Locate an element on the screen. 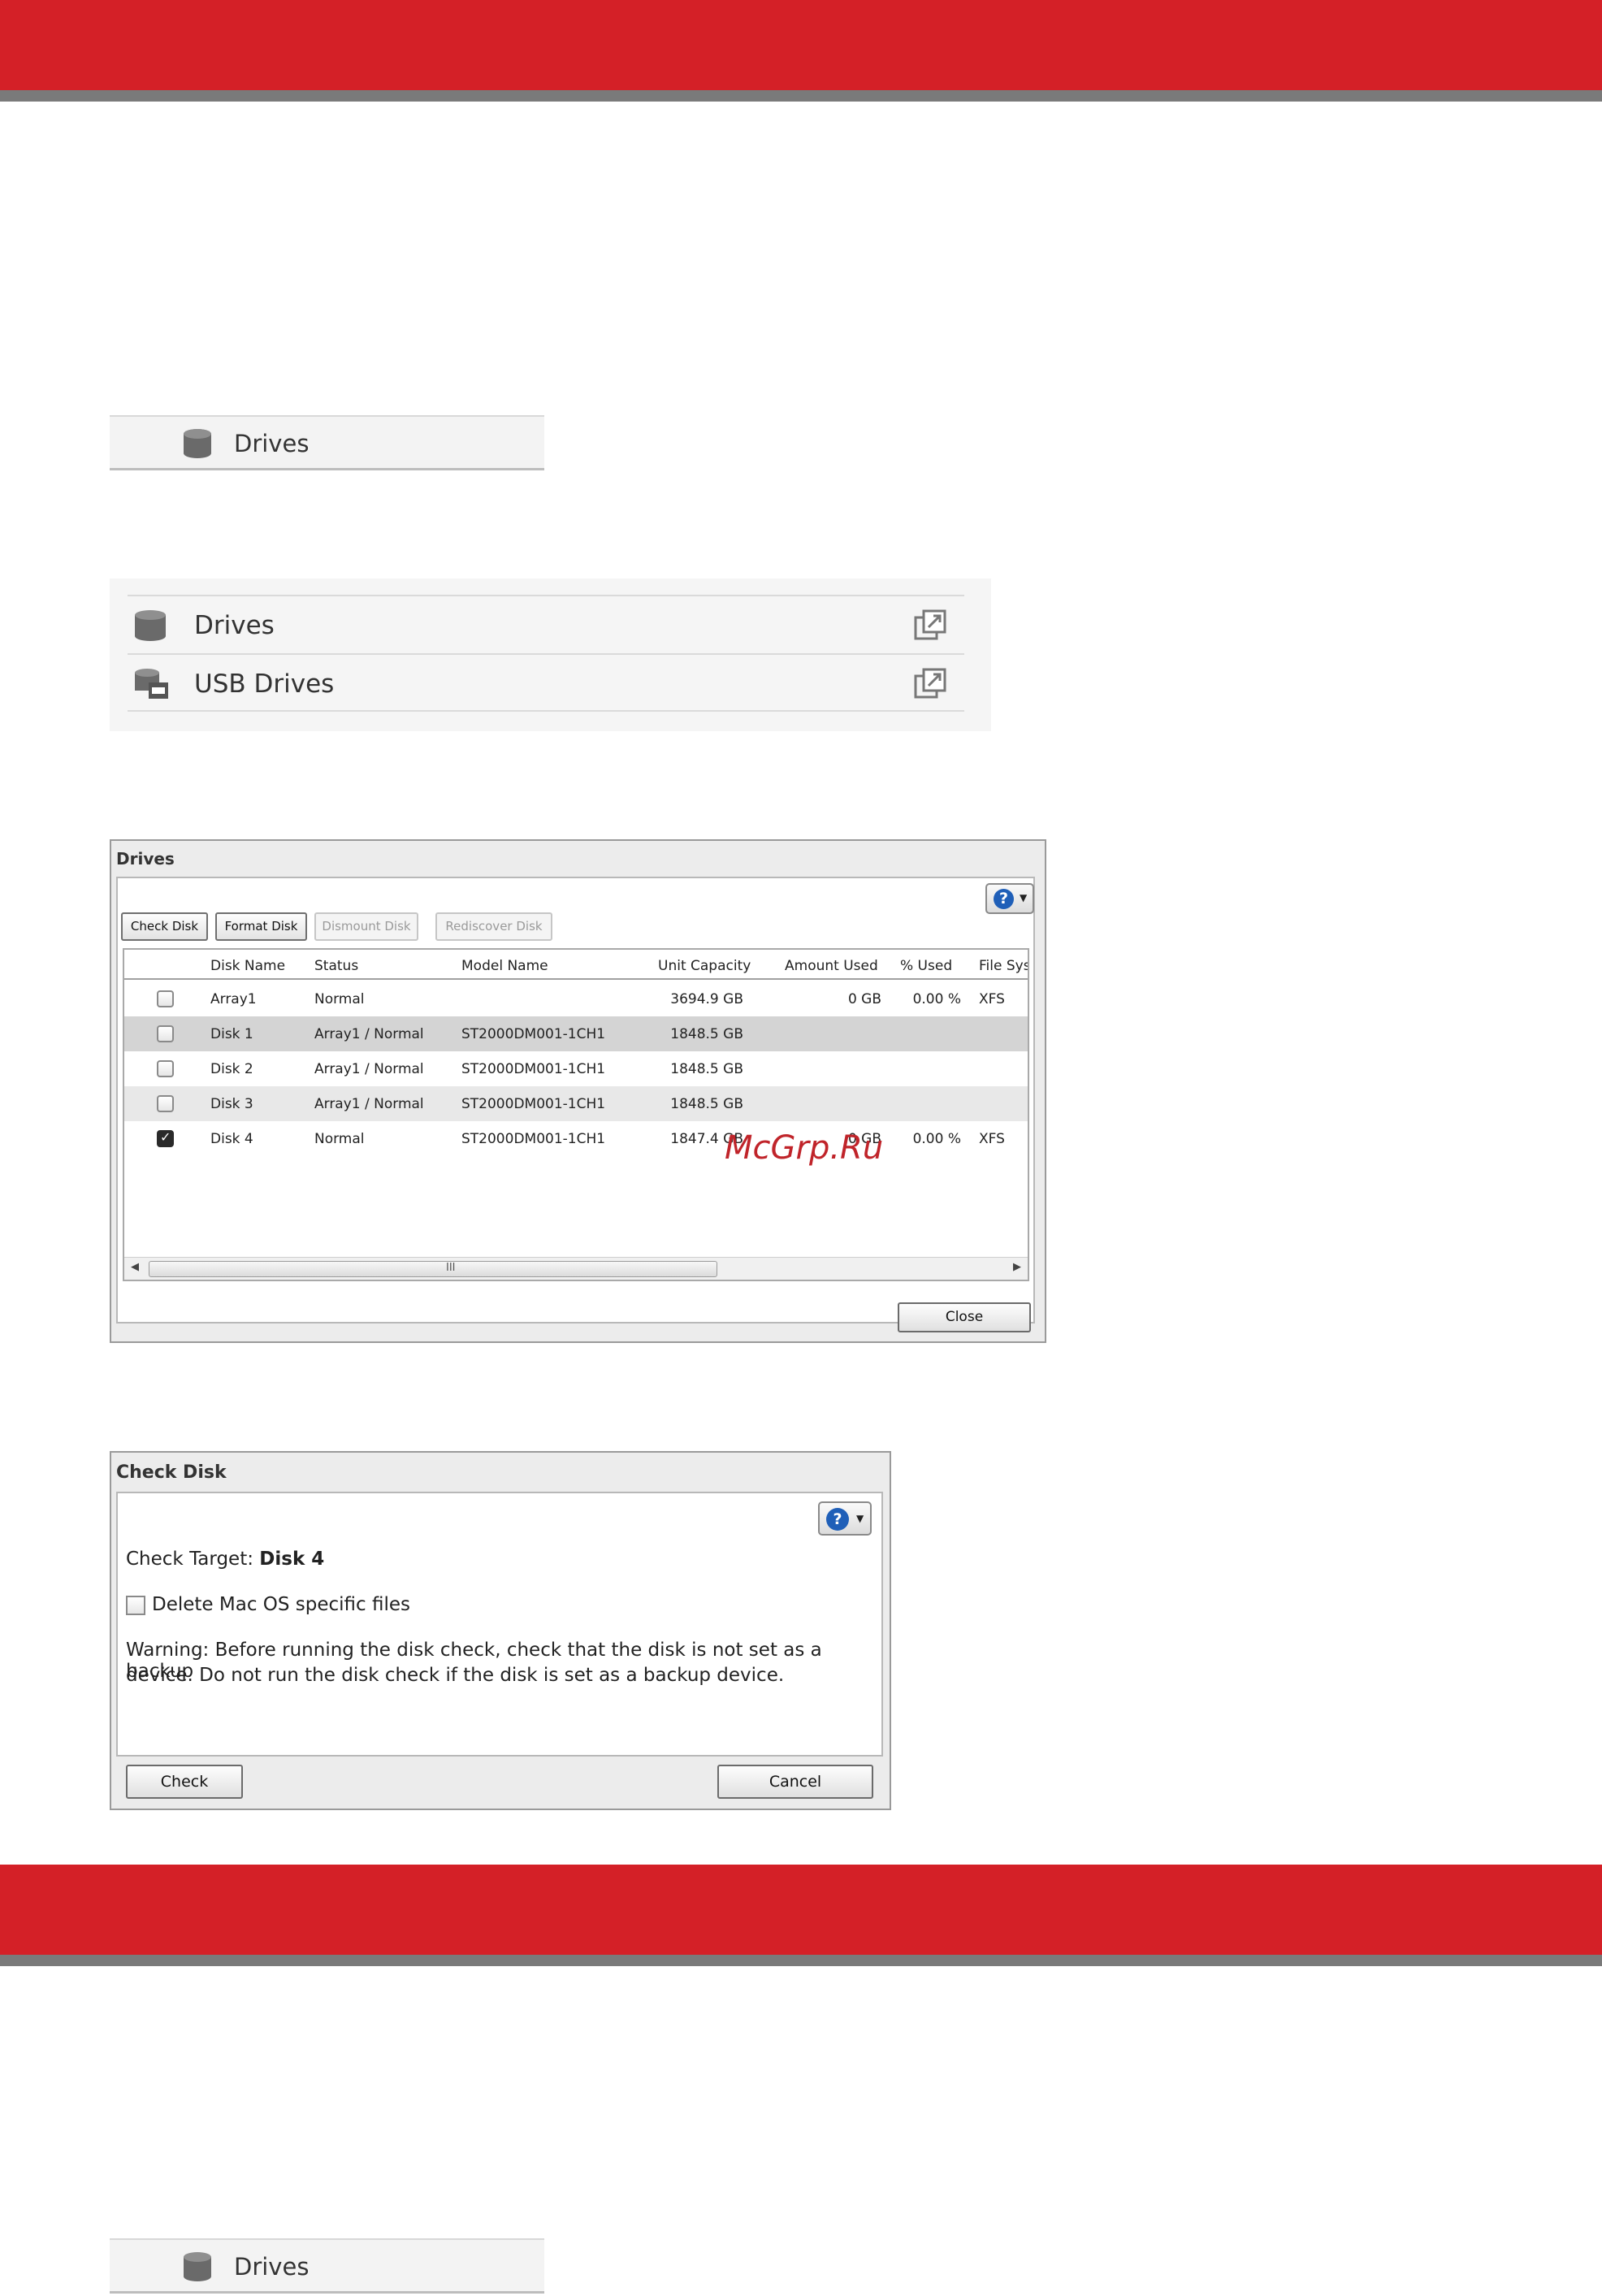  menu-item-drives-label: Drives is located at coordinates (234, 625).